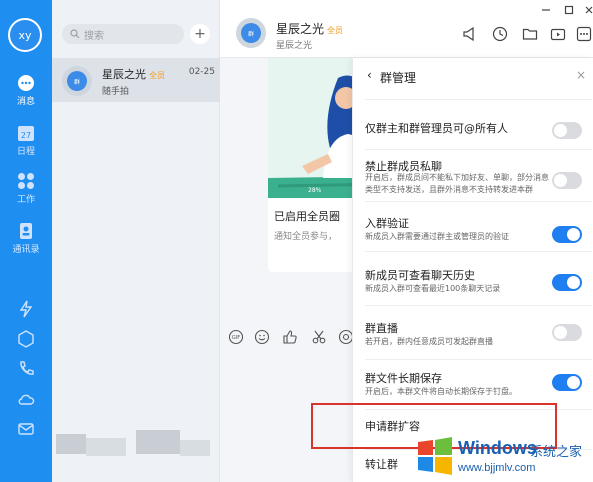 Image resolution: width=593 pixels, height=482 pixels. Describe the element at coordinates (26, 339) in the screenshot. I see `cube-icon` at that location.